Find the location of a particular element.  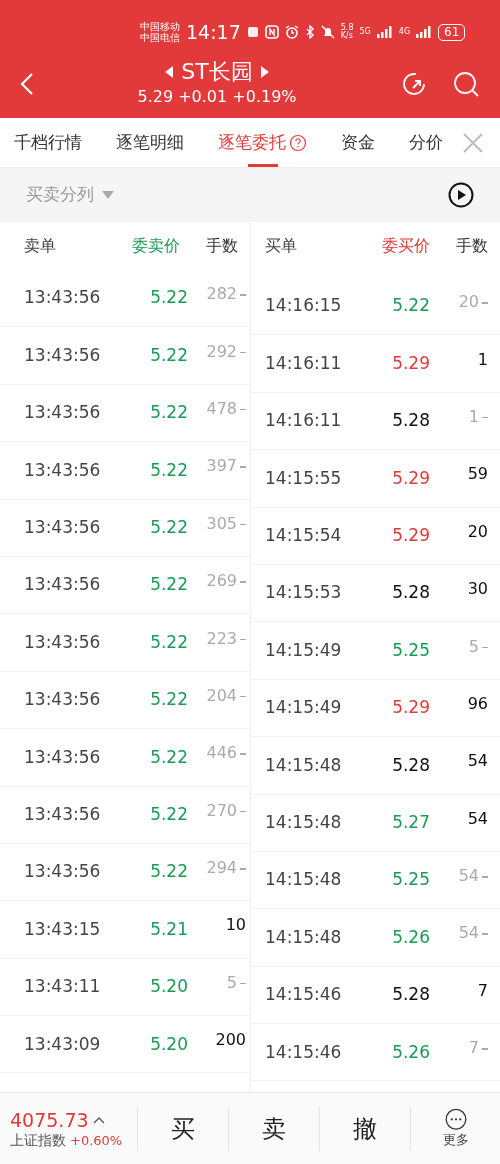

quantity-cell-text: 7 is located at coordinates (482, 990).